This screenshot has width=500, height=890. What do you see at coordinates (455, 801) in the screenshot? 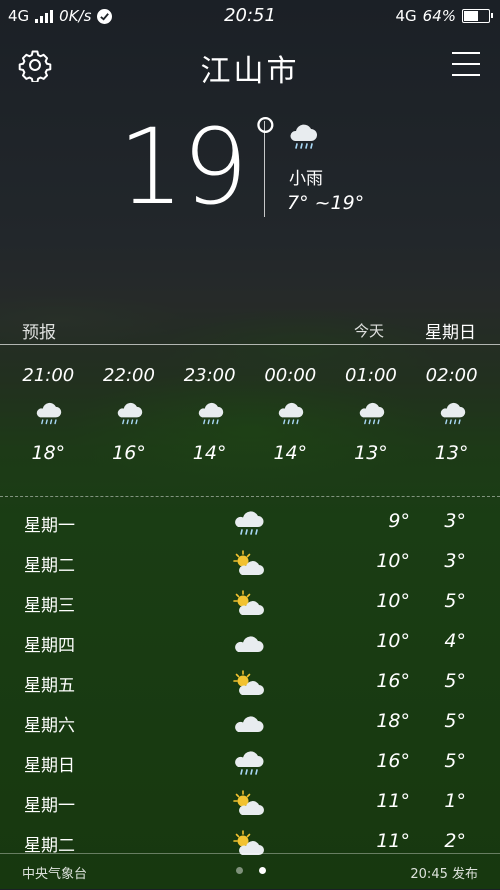
I see `day-low: 1°` at bounding box center [455, 801].